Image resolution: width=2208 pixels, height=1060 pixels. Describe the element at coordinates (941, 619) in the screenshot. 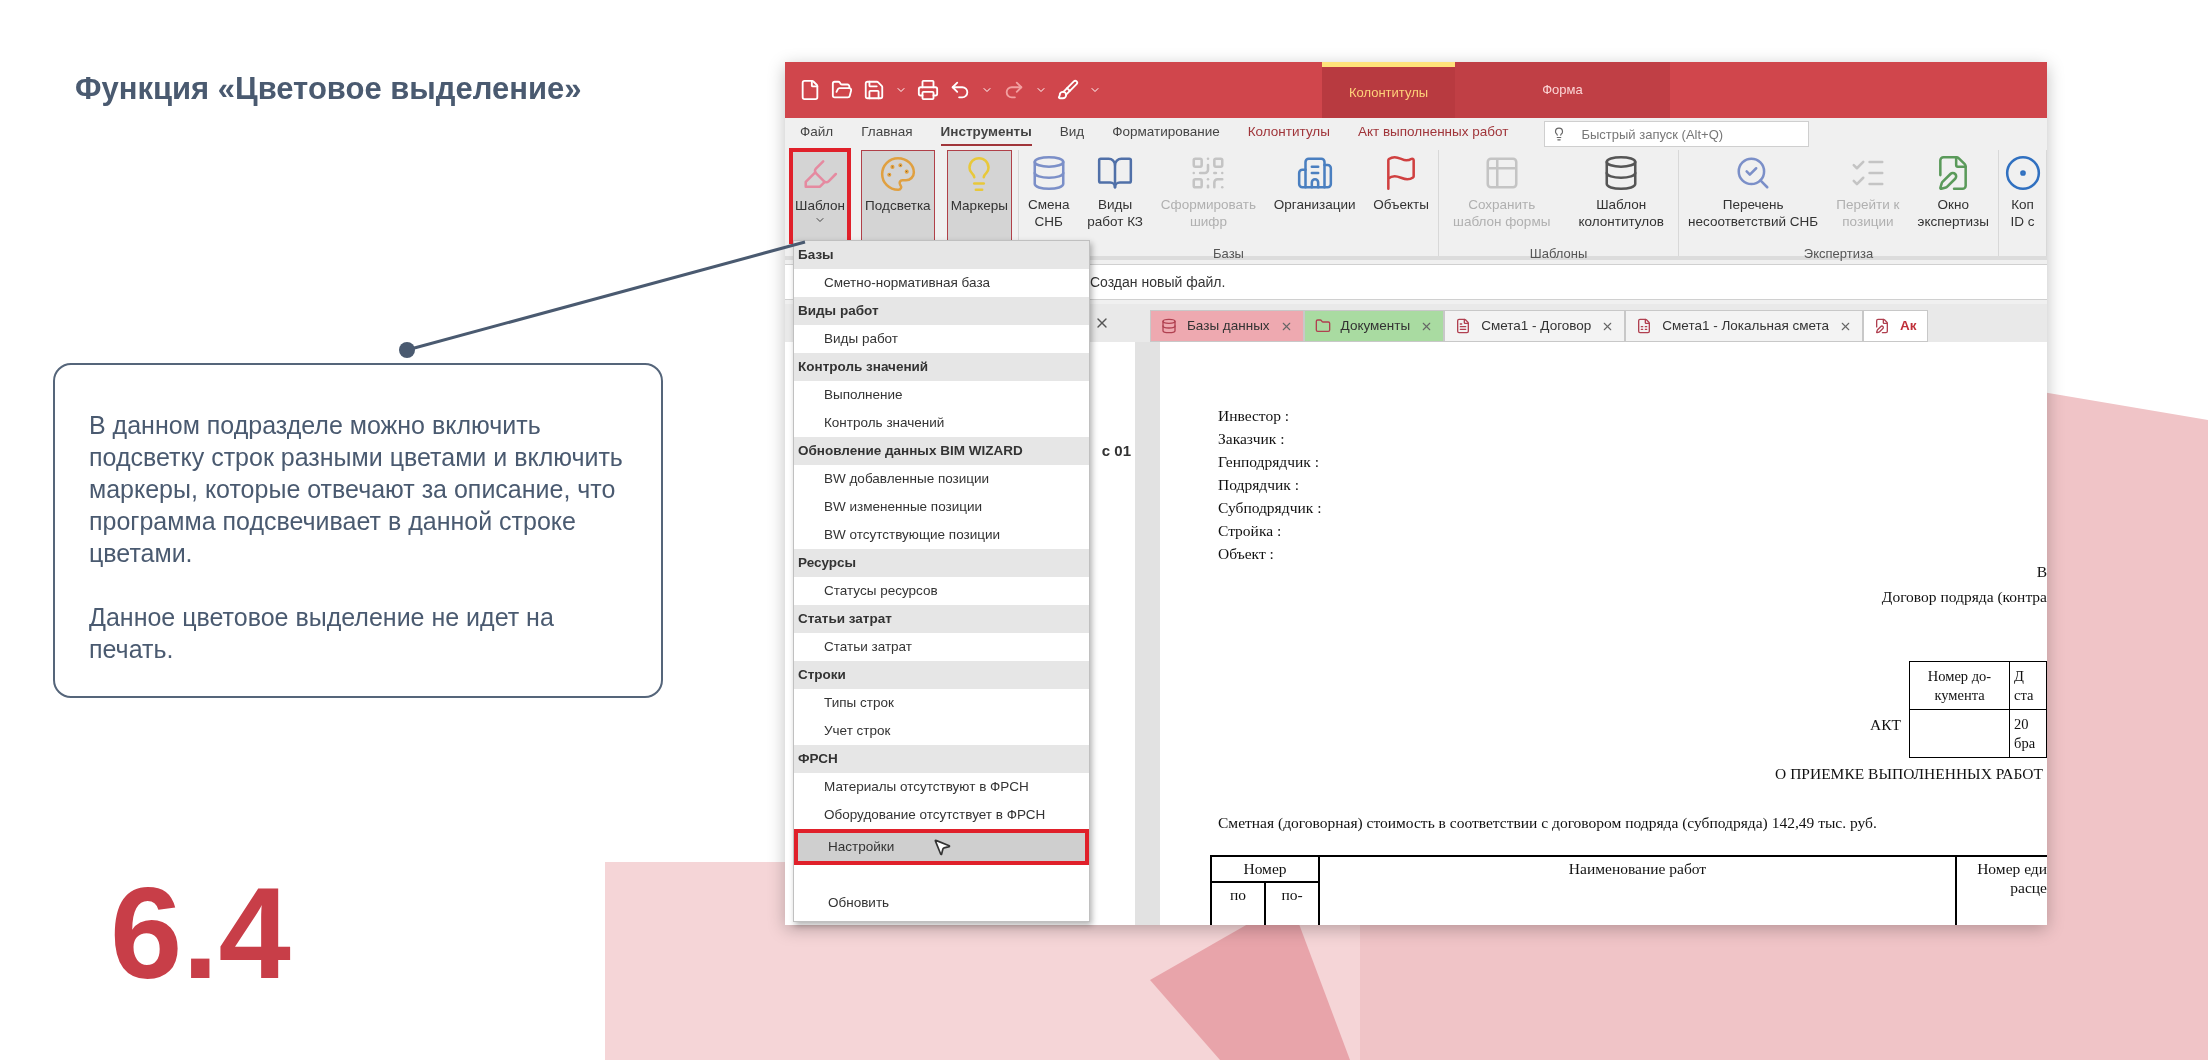

I see `menu-group-header: Статьи затрат` at that location.